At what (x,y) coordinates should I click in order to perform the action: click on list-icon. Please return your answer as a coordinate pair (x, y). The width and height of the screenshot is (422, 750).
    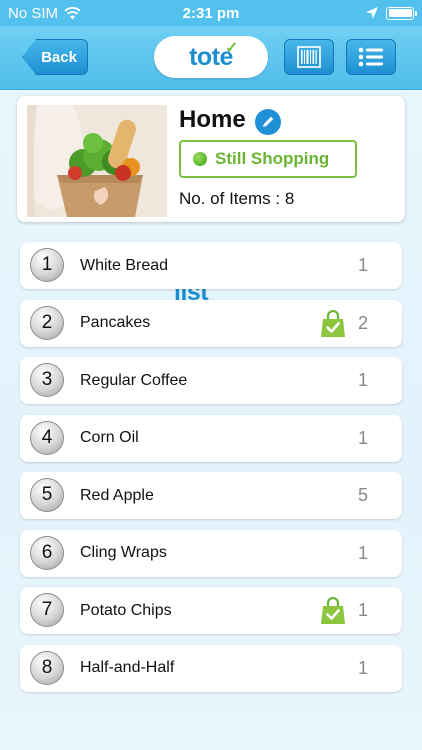
    Looking at the image, I should click on (370, 57).